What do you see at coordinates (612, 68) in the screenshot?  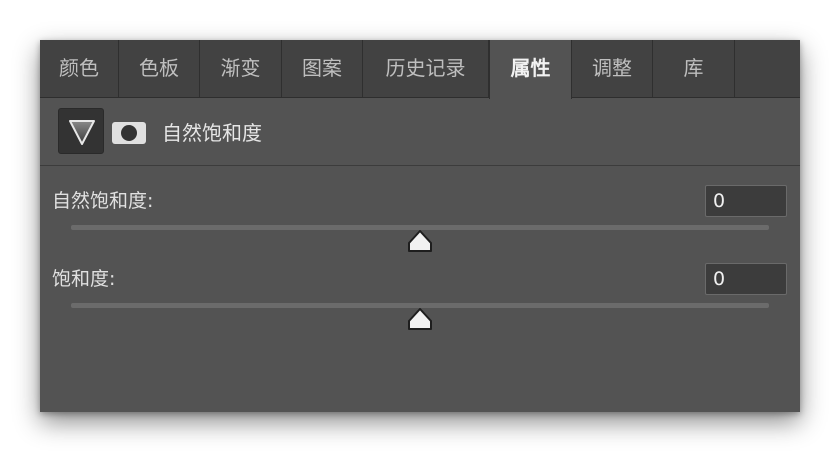 I see `tab-adjustments: 调整` at bounding box center [612, 68].